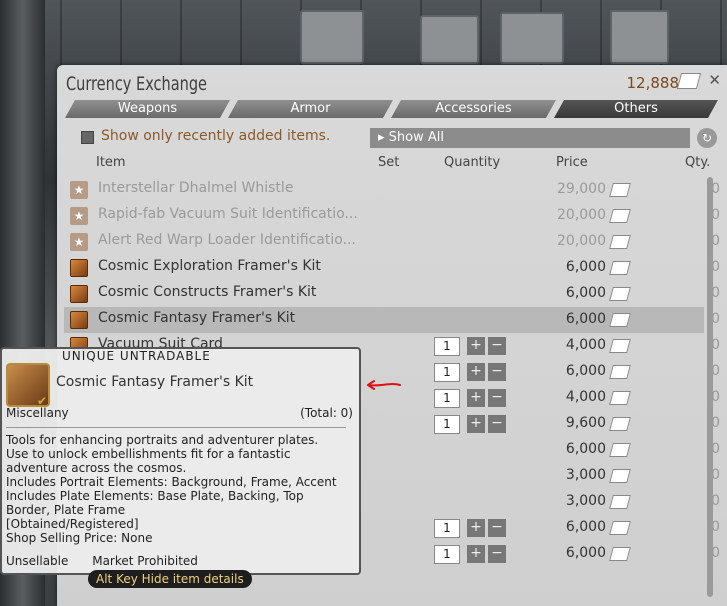 This screenshot has width=727, height=606. I want to click on recent-filter-label: Show only recently added items., so click(216, 136).